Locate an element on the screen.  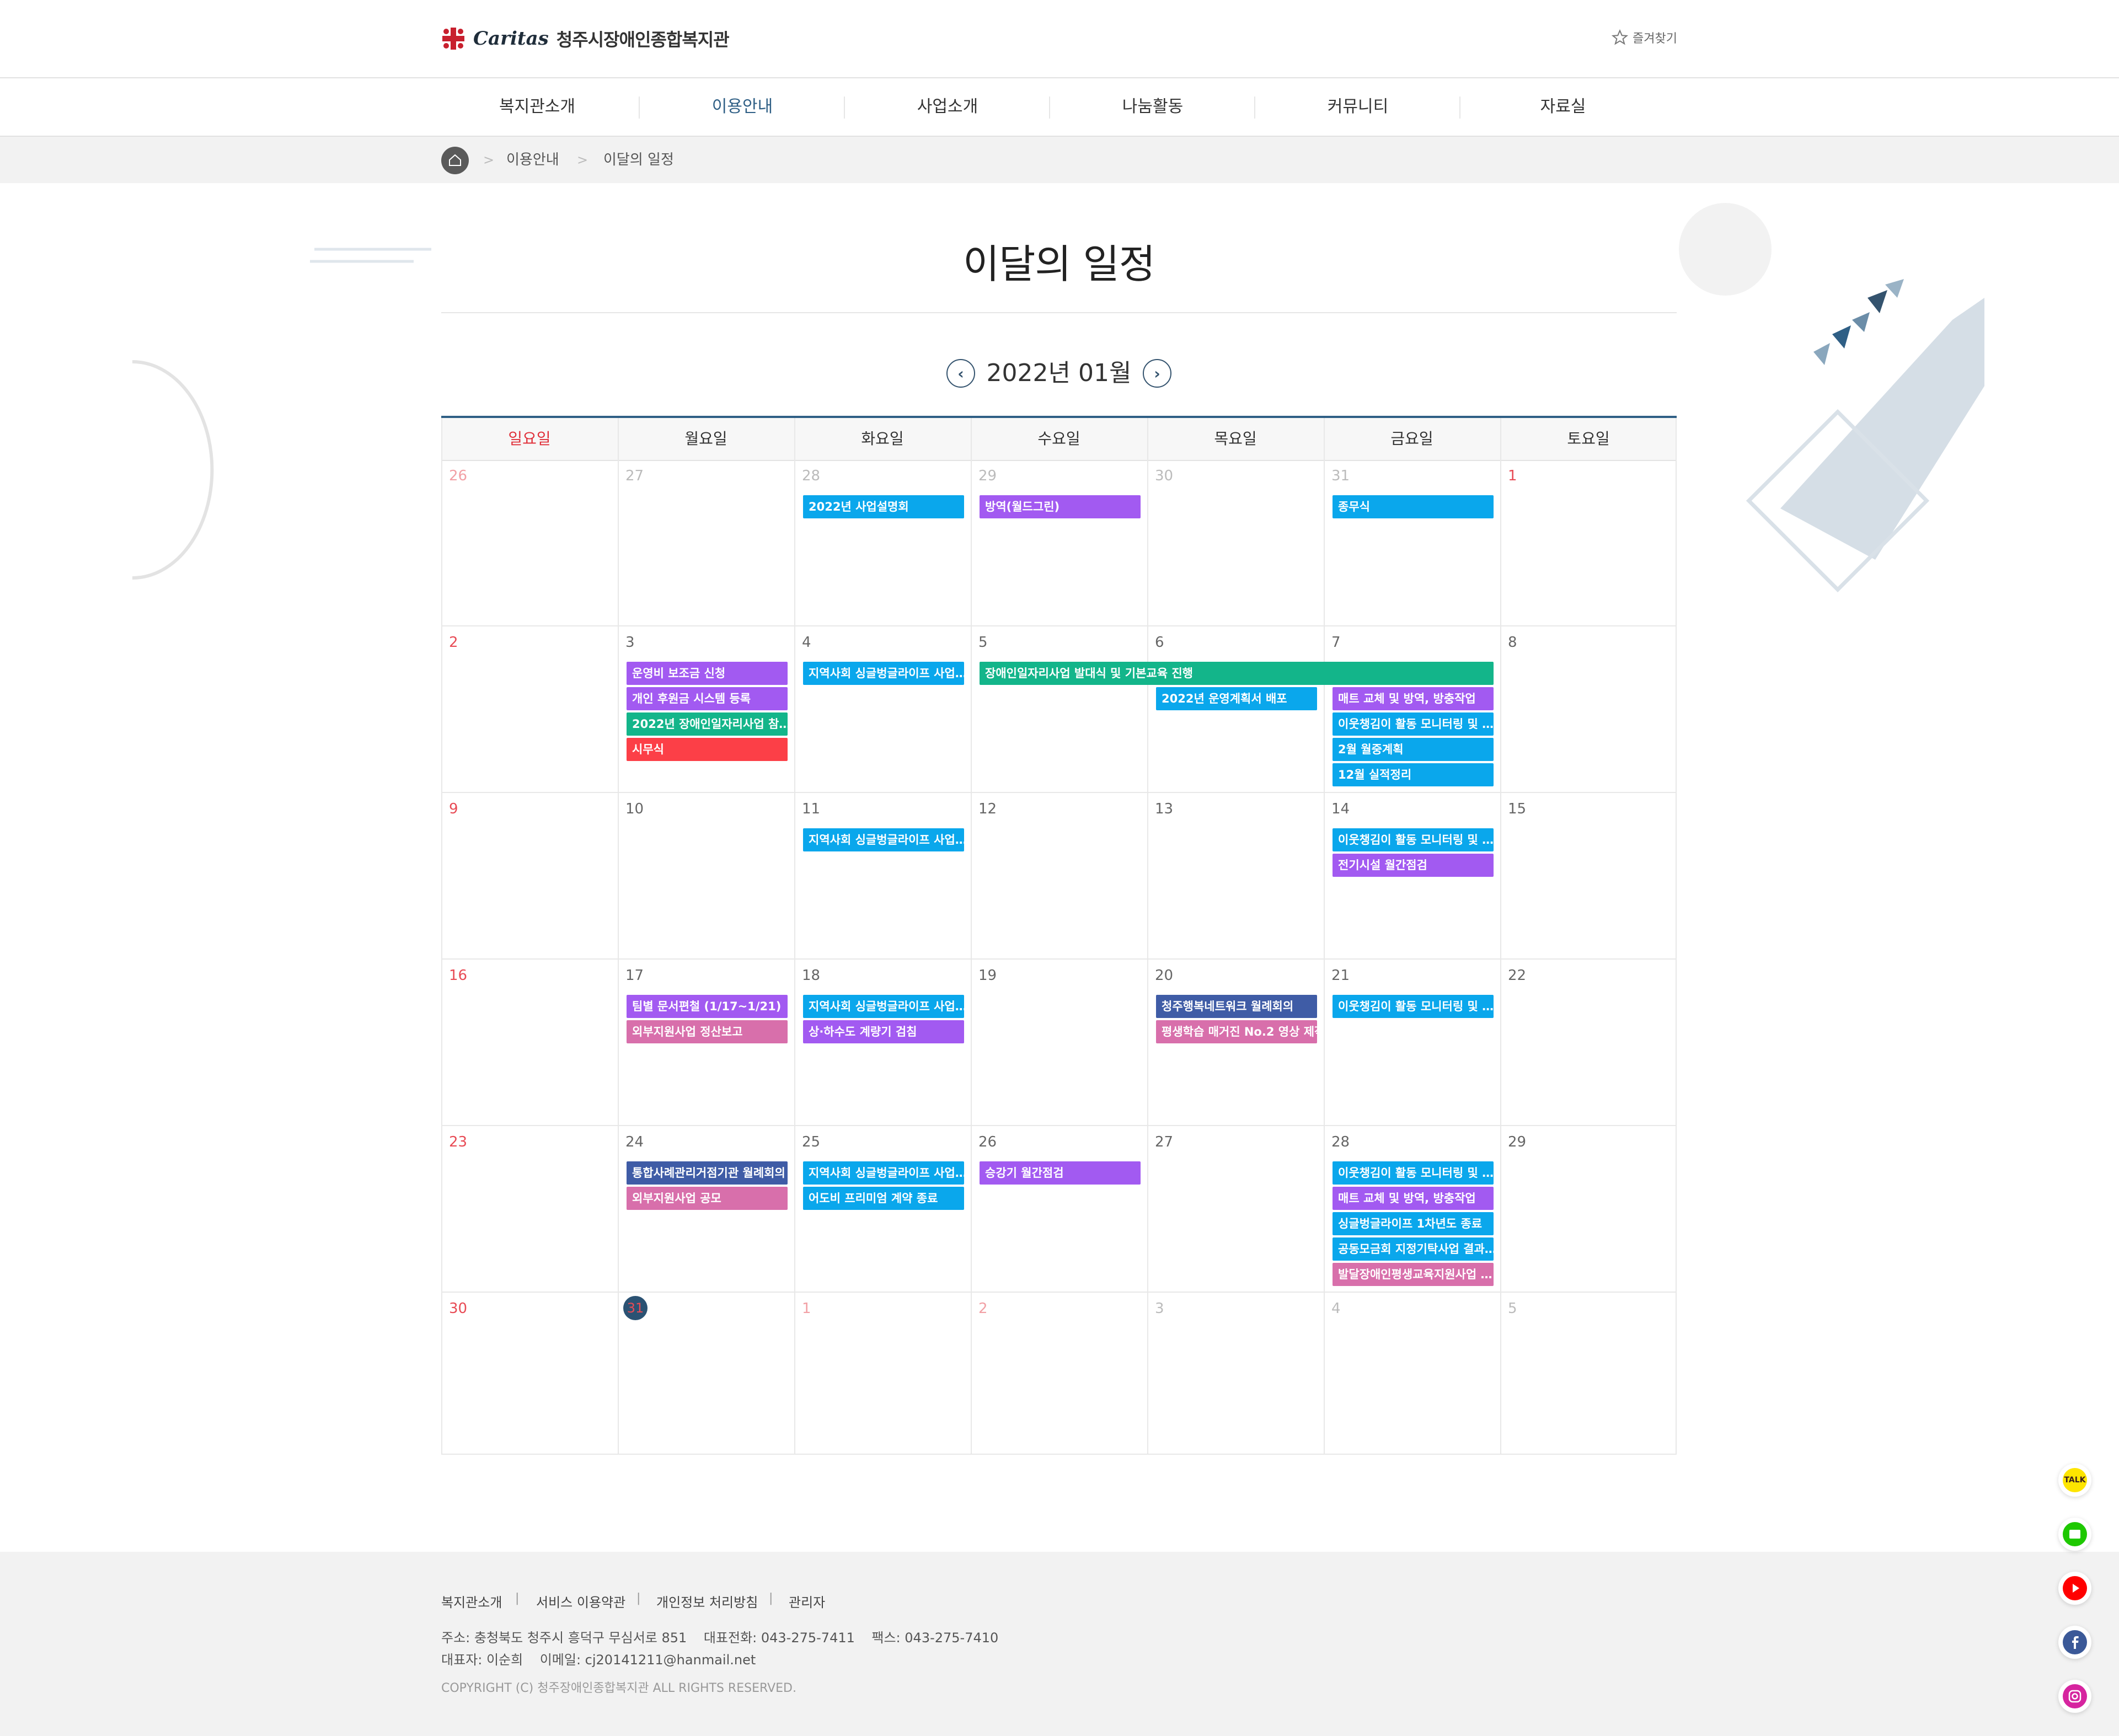
today-marker: 31 is located at coordinates (635, 1308).